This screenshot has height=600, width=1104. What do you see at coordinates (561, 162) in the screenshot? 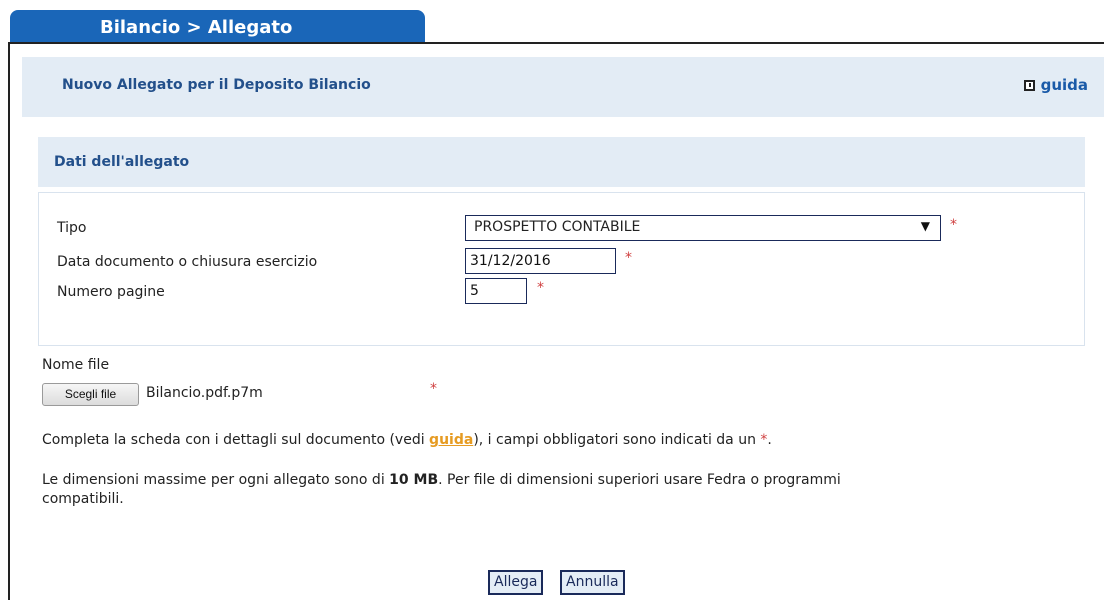
I see `section-header: Dati dell'allegato` at bounding box center [561, 162].